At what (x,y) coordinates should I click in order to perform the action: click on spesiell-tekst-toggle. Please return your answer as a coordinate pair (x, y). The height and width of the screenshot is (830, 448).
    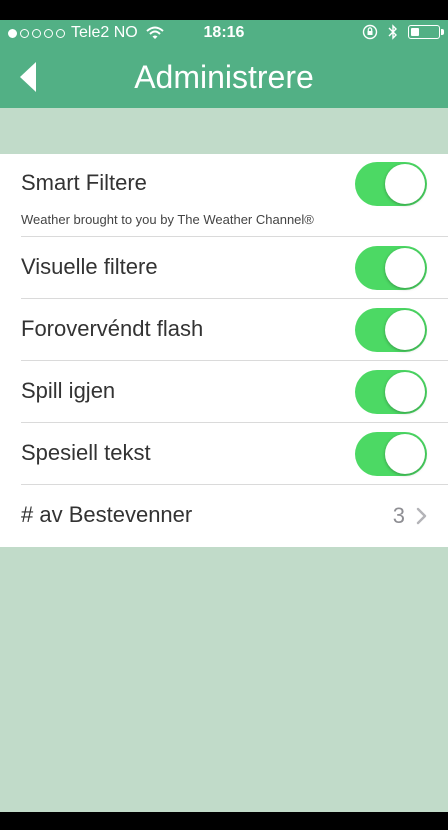
    Looking at the image, I should click on (391, 454).